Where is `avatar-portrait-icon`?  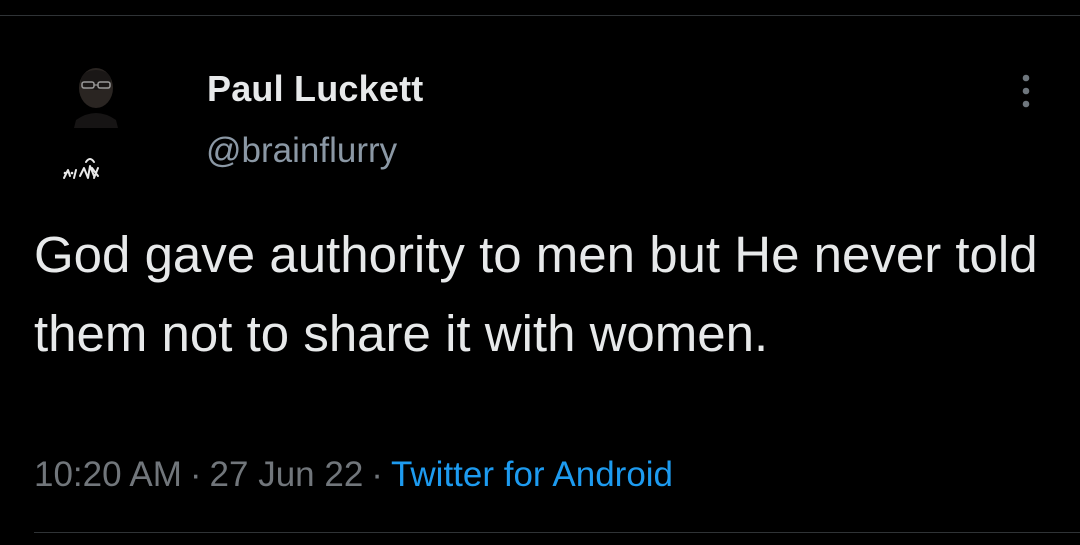 avatar-portrait-icon is located at coordinates (90, 123).